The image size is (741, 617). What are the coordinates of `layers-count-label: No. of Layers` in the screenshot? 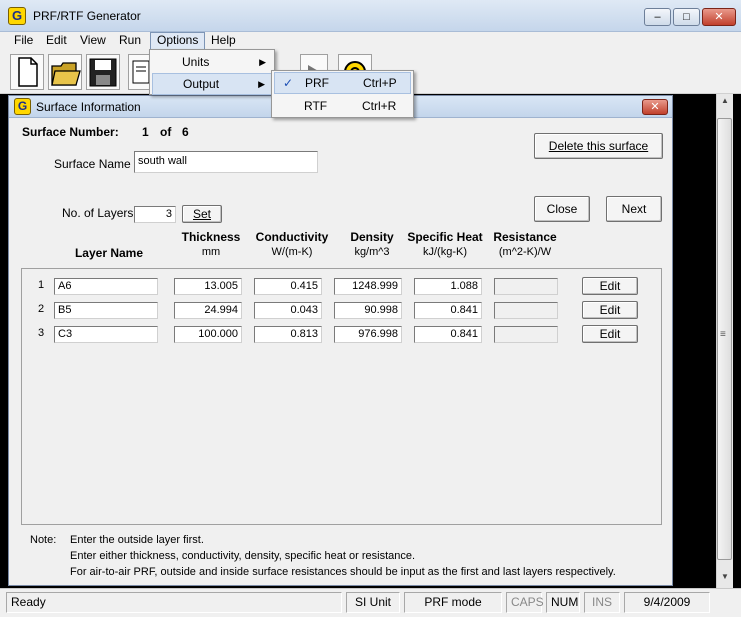 It's located at (98, 213).